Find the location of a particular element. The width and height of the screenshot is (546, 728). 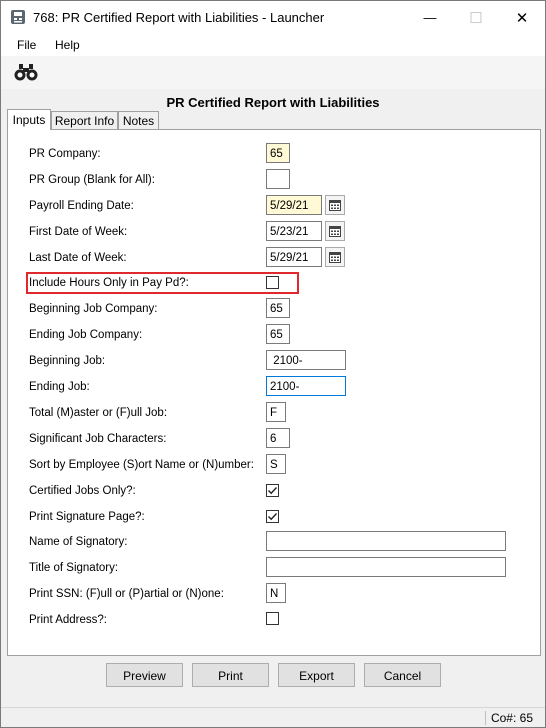

status-bar: Co#: 65 is located at coordinates (273, 717).